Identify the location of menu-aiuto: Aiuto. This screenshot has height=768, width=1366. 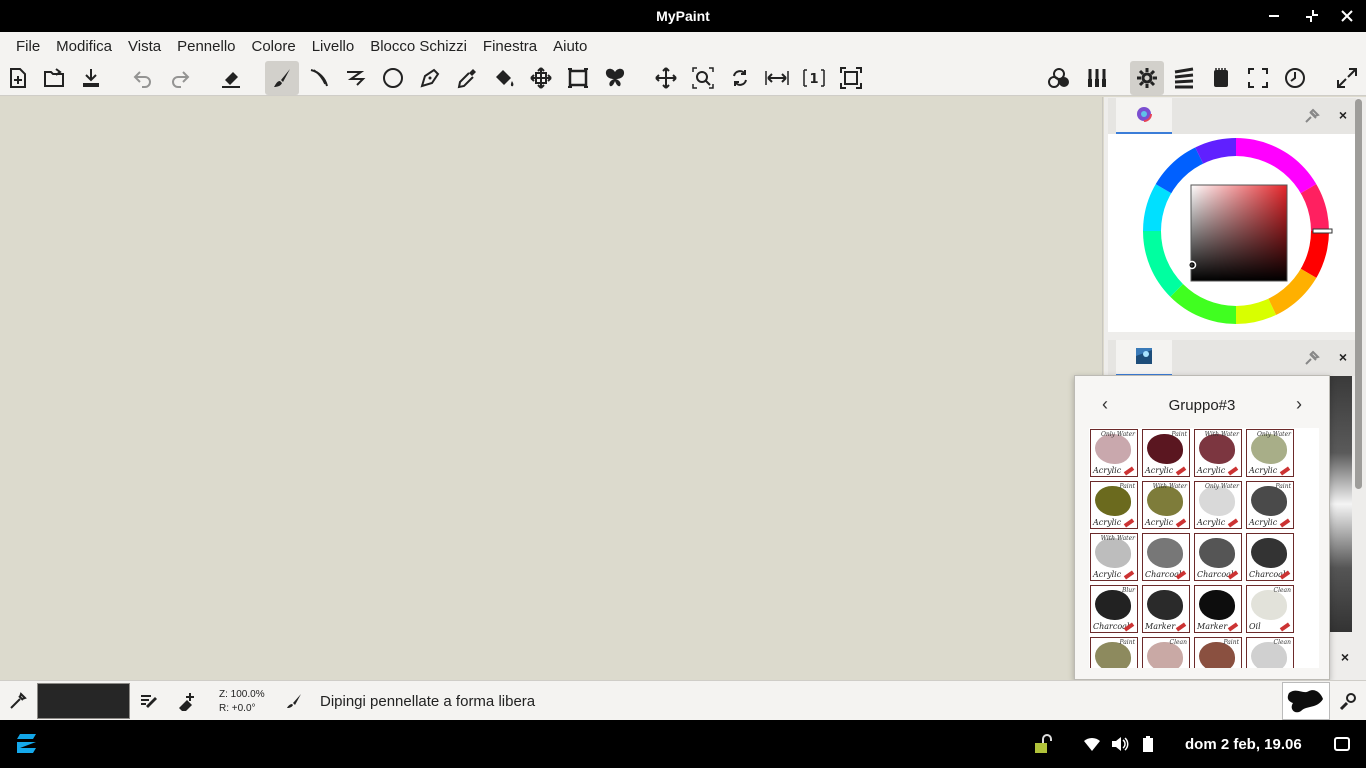
(570, 46).